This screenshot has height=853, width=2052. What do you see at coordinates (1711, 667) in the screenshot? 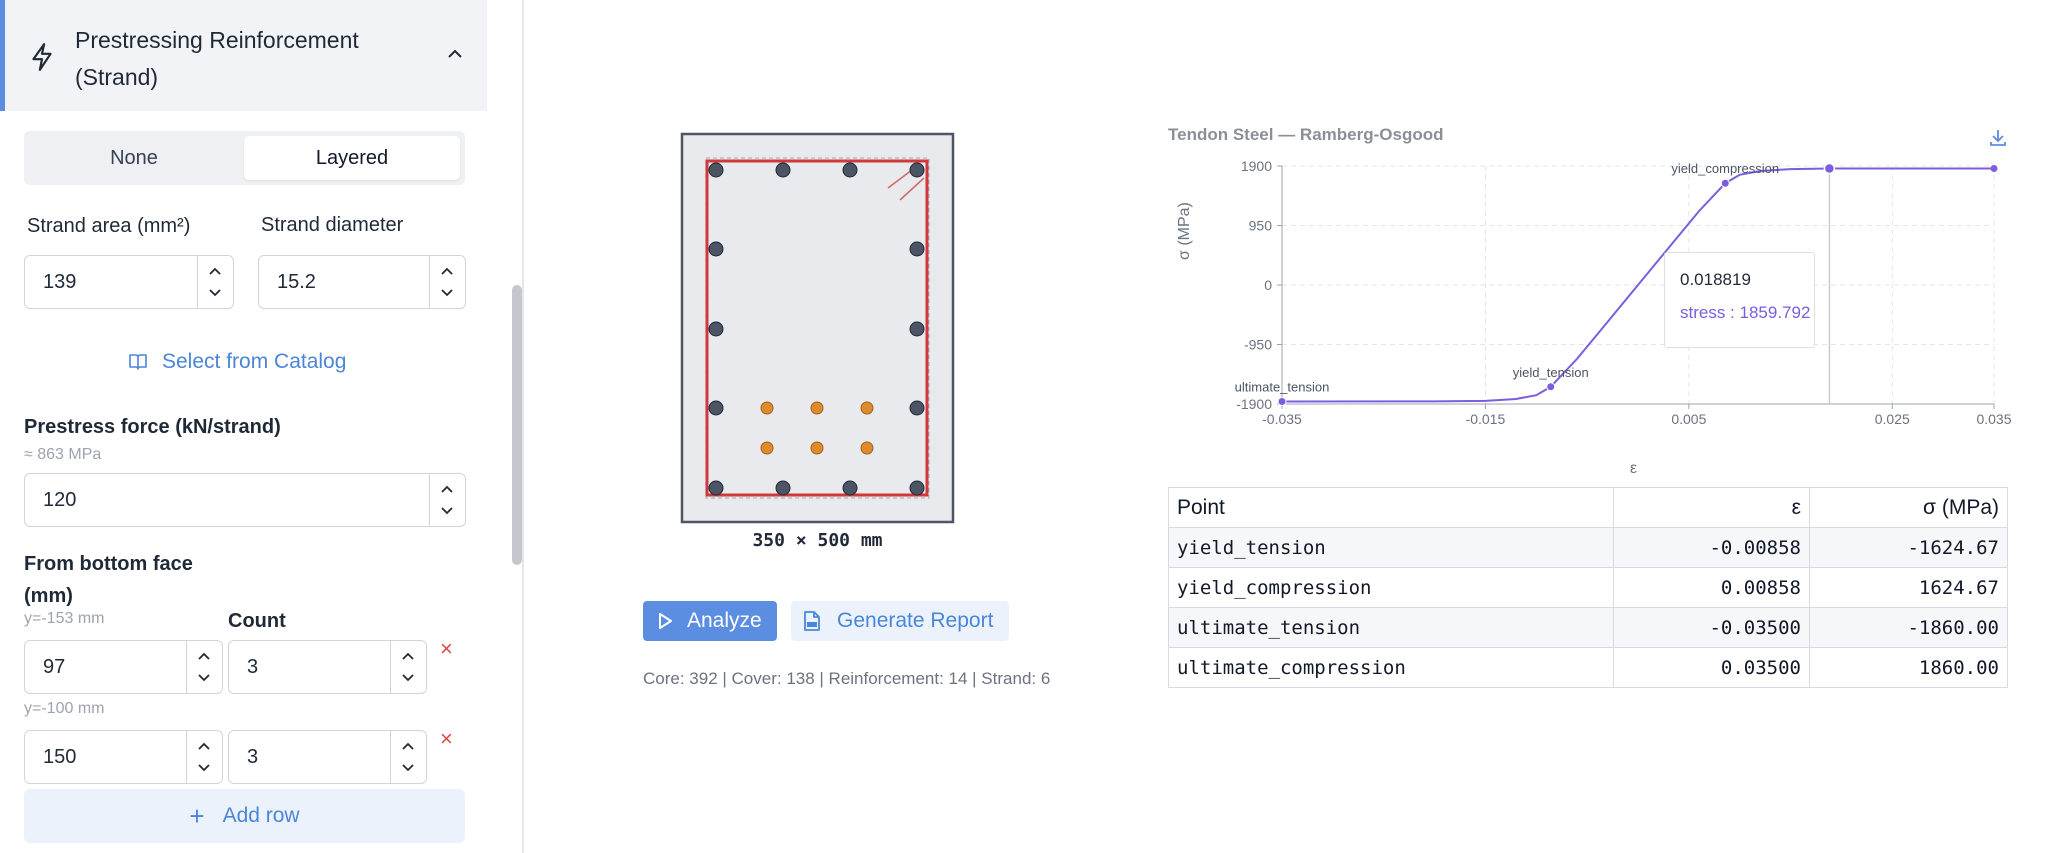
I see `strain-cell: 0.03500` at bounding box center [1711, 667].